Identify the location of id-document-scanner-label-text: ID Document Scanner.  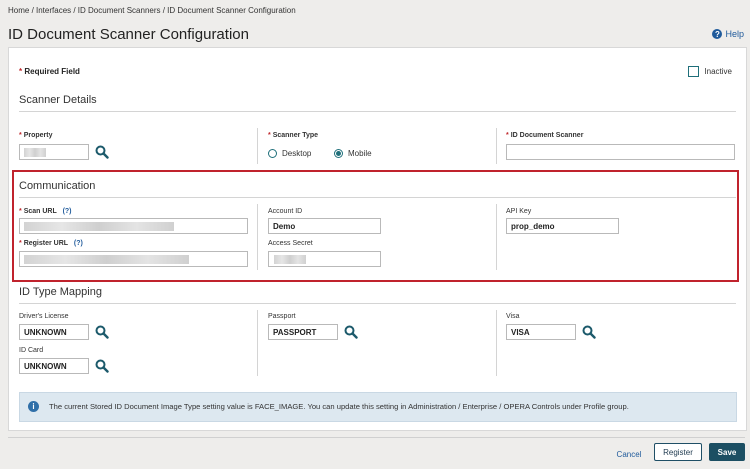
(547, 135).